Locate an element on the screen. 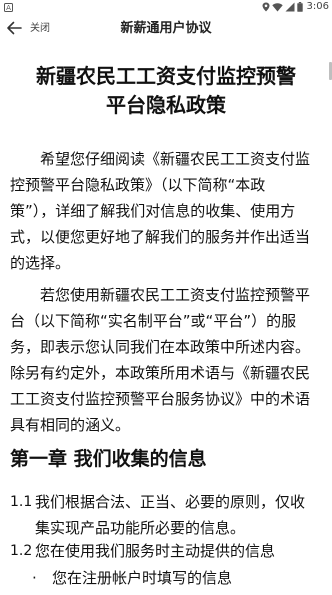 This screenshot has width=332, height=595. document-title-line: 平台隐私政策 is located at coordinates (166, 105).